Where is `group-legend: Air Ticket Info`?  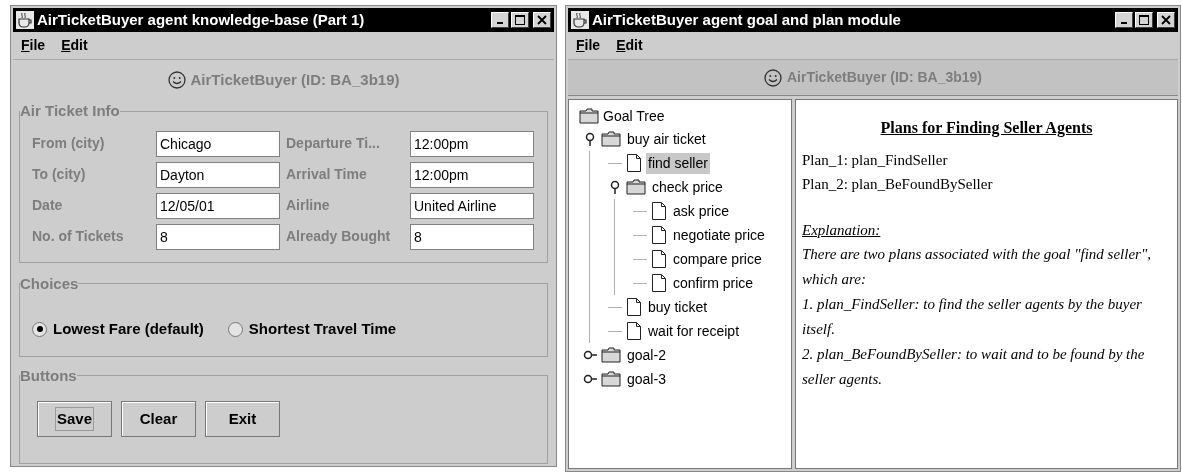 group-legend: Air Ticket Info is located at coordinates (70, 111).